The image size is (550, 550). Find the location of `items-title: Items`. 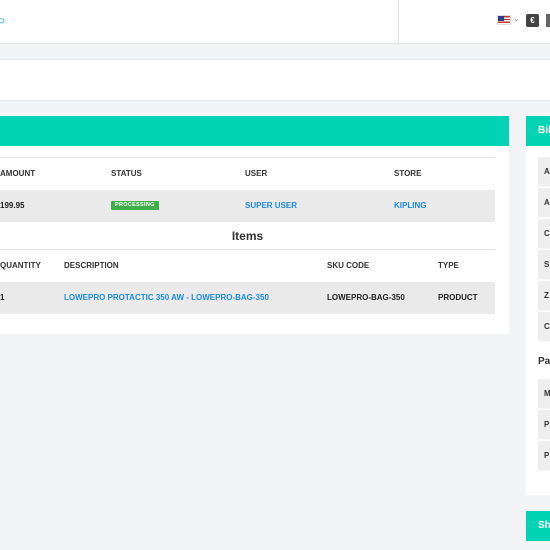

items-title: Items is located at coordinates (247, 236).